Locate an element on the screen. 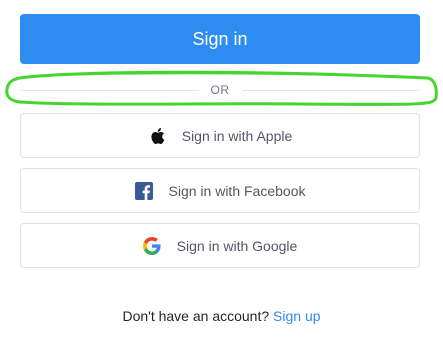 The image size is (443, 352). facebook-button-label: Sign in with Facebook is located at coordinates (237, 190).